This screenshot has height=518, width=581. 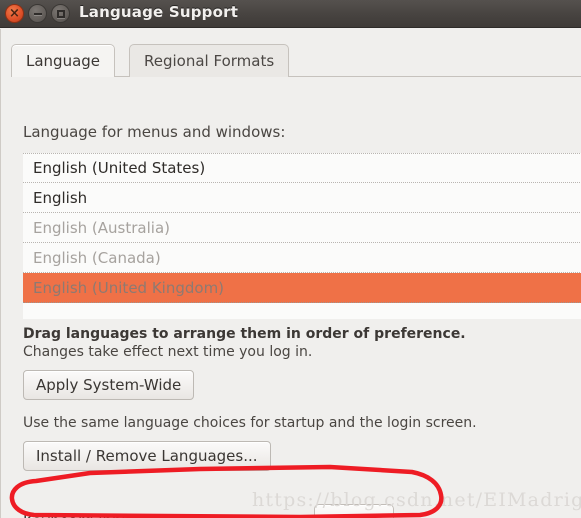 What do you see at coordinates (143, 515) in the screenshot?
I see `keyboard-input-method-label: Keyboard input method system:` at bounding box center [143, 515].